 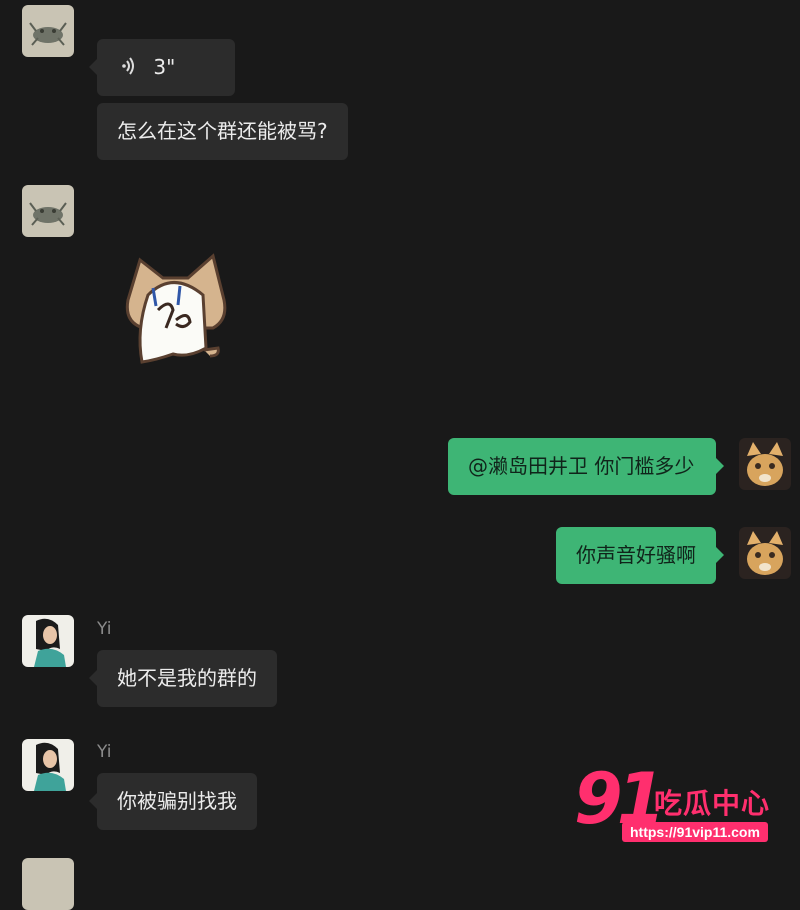 I want to click on watermark-url: https://91vip11.com, so click(x=695, y=832).